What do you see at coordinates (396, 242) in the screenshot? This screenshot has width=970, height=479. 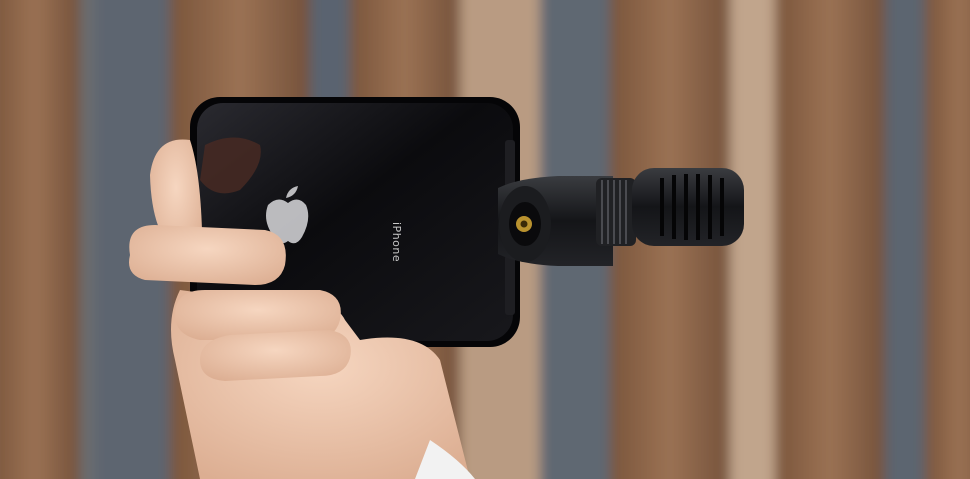 I see `phone-brand-text: iPhone` at bounding box center [396, 242].